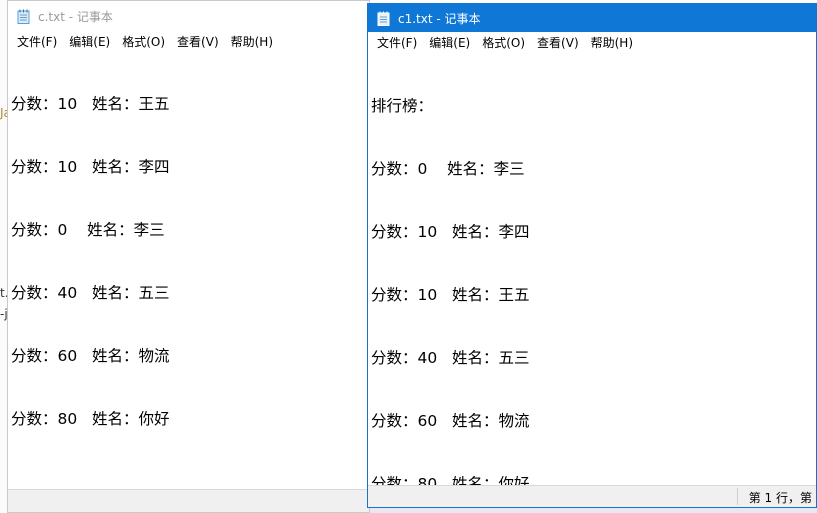 The width and height of the screenshot is (817, 513). I want to click on cursor-position-status: 第 1 行，第, so click(780, 498).